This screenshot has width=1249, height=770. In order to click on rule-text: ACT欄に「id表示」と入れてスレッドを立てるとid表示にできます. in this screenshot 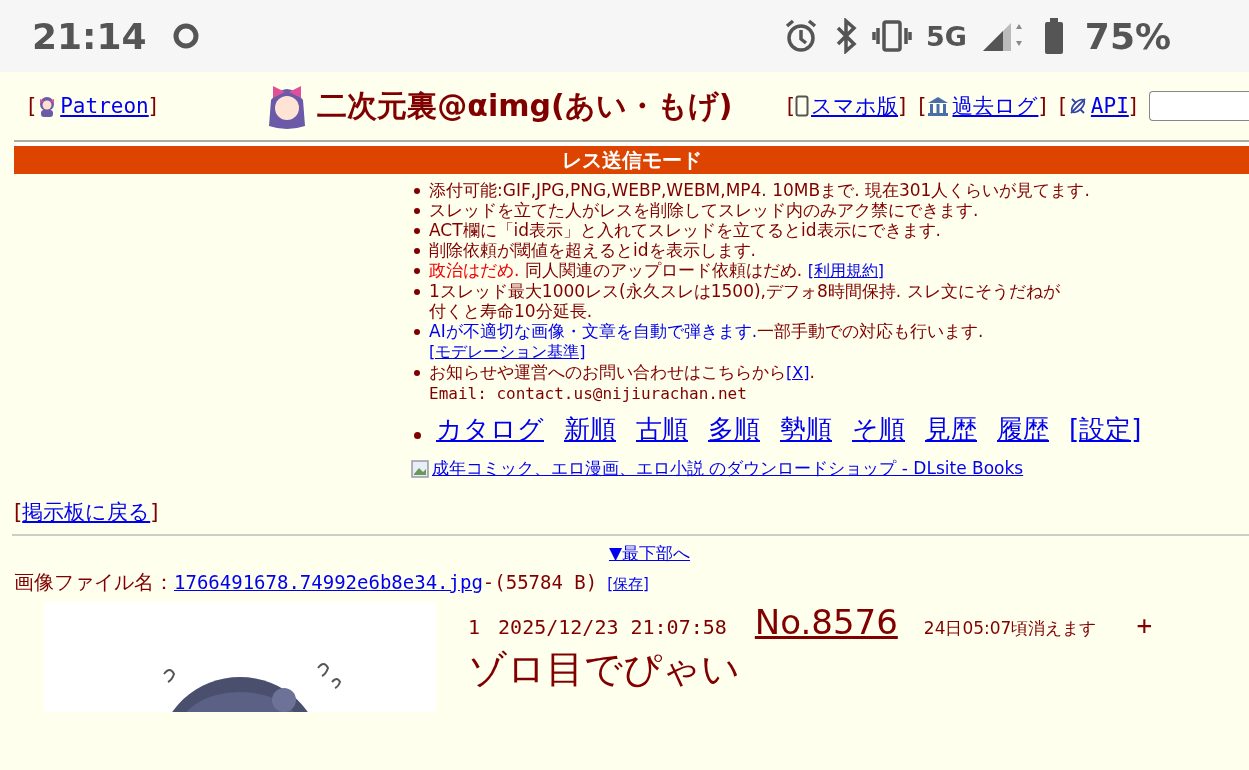, I will do `click(685, 230)`.